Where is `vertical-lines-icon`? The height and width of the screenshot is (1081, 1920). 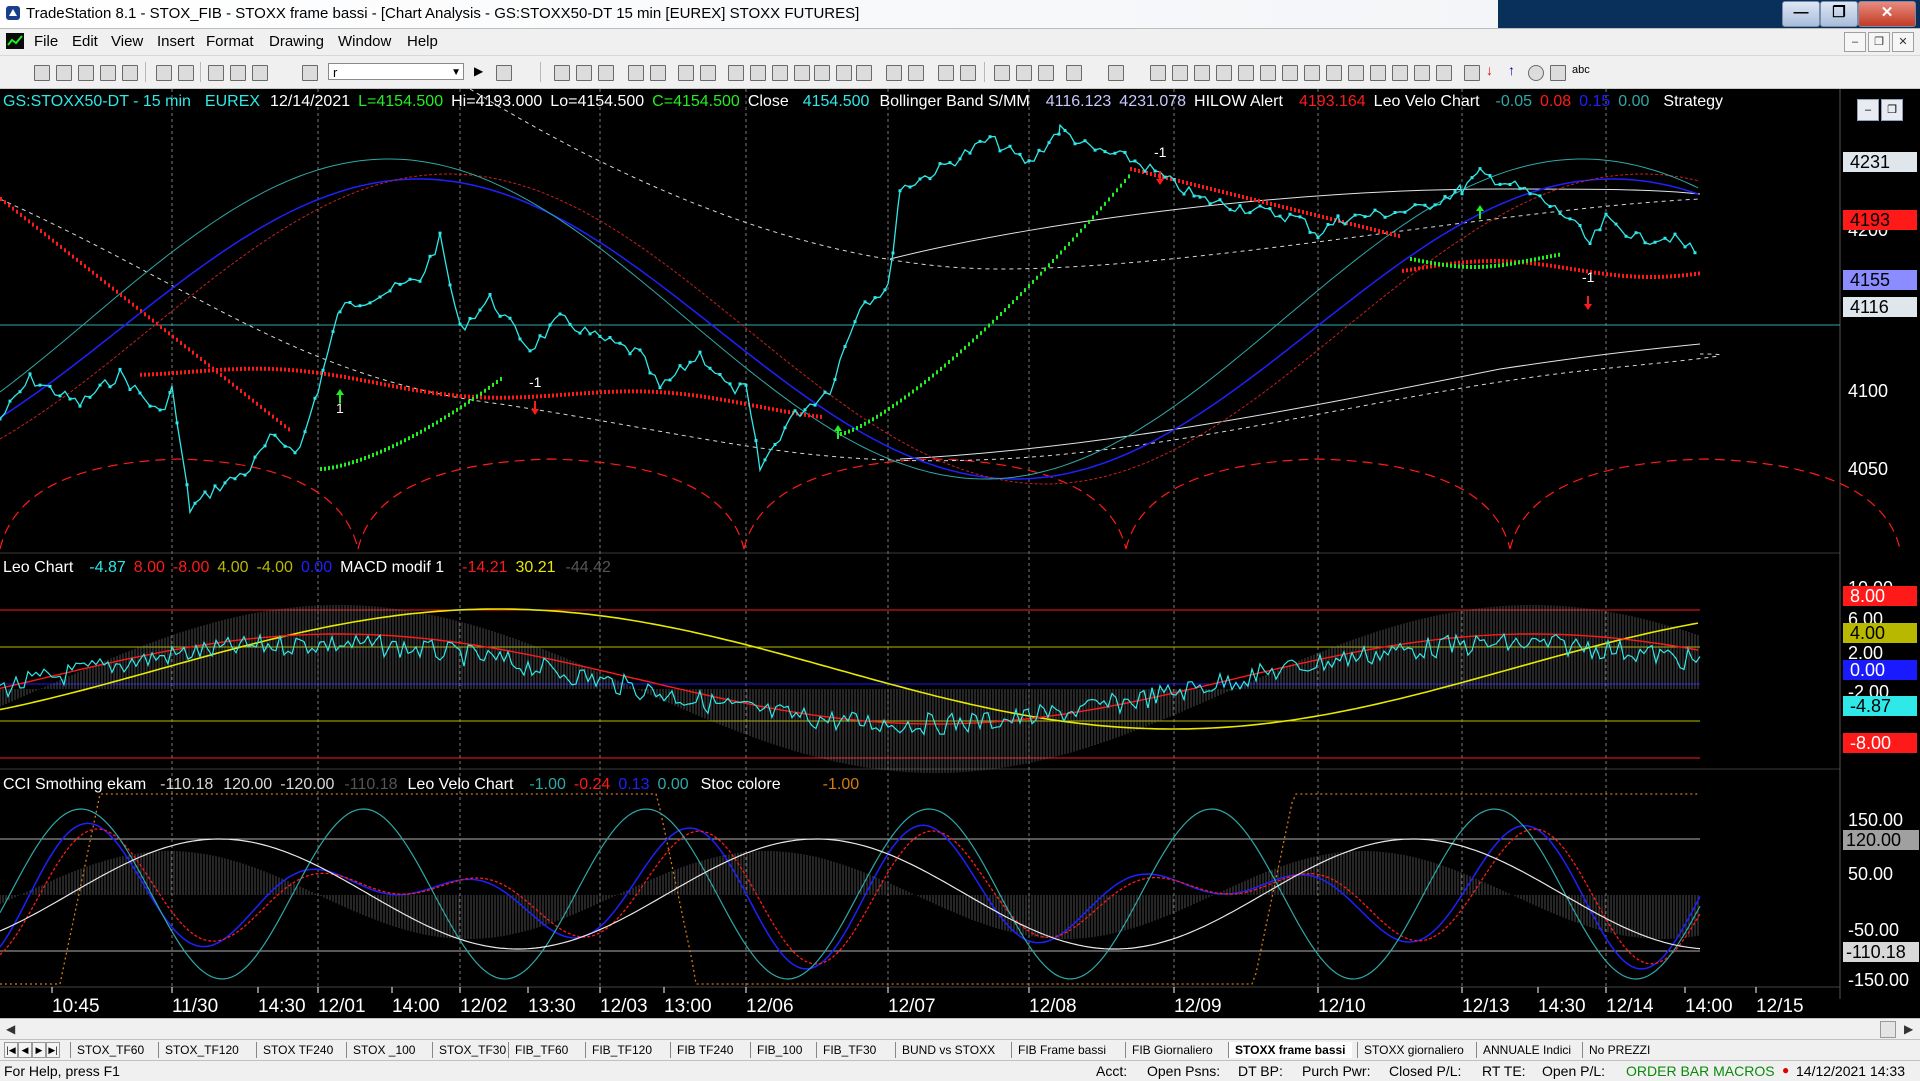
vertical-lines-icon is located at coordinates (1180, 73).